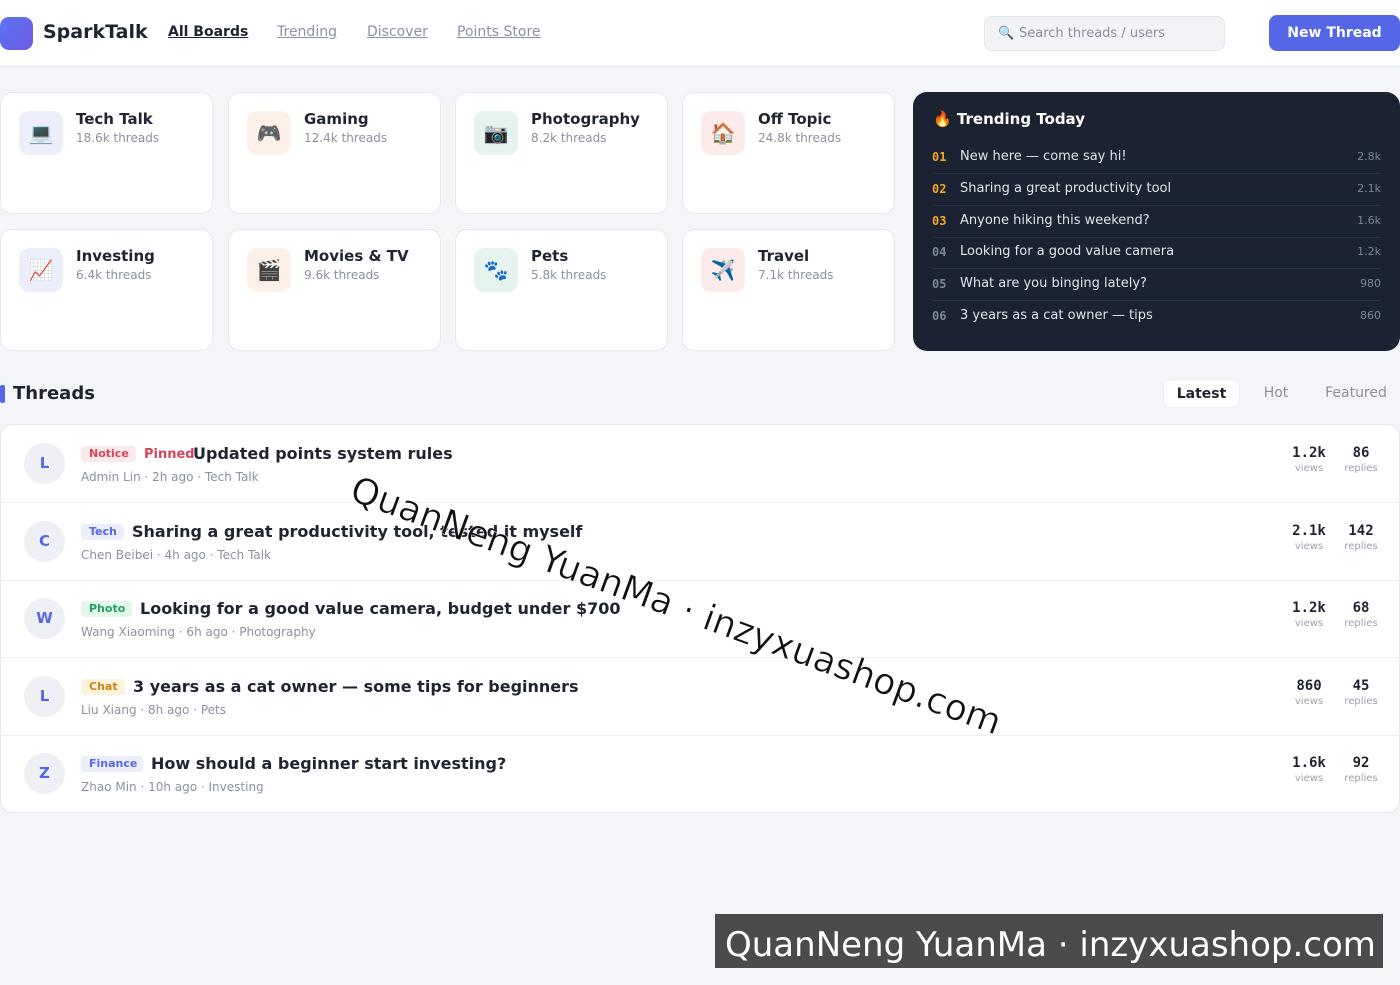  I want to click on board-name: Gaming, so click(336, 119).